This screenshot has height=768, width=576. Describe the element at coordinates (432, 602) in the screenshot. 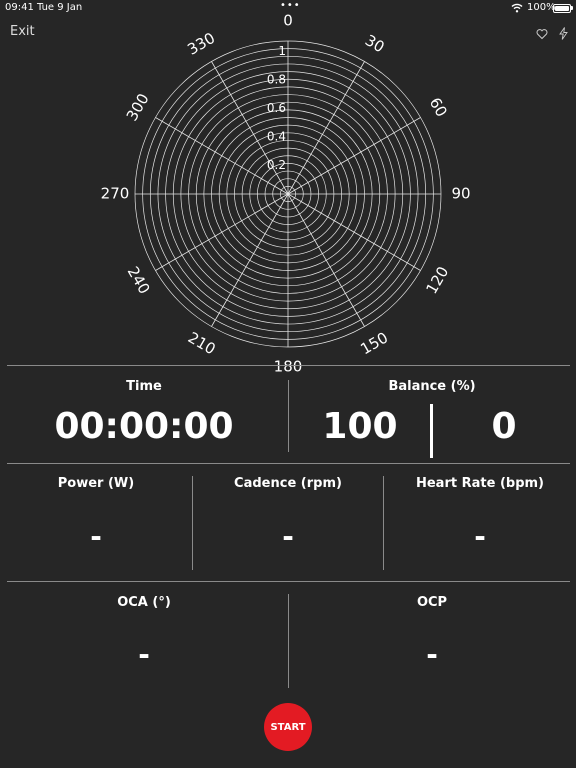

I see `ocp-label: OCP` at that location.